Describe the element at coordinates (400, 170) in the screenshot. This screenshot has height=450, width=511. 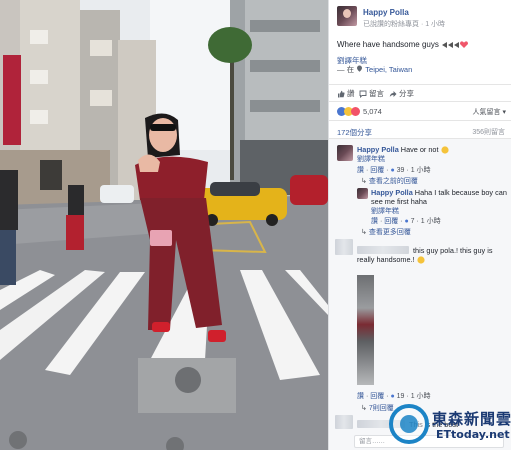
I see `comment-like-count: 39` at that location.